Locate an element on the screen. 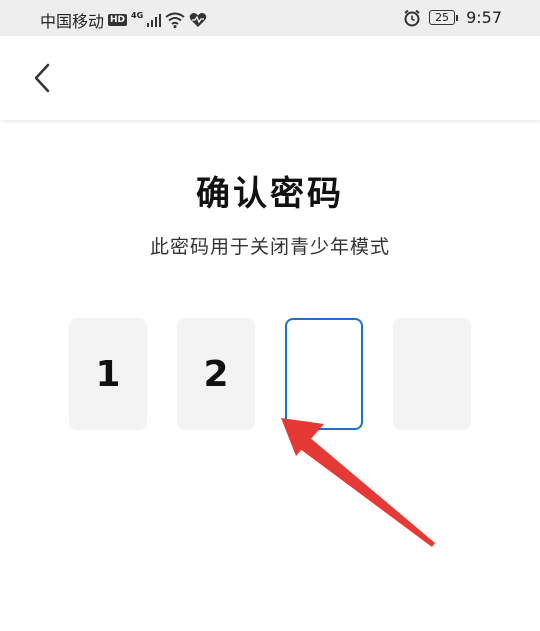  status-left: 中国移动 HD 4G is located at coordinates (123, 20).